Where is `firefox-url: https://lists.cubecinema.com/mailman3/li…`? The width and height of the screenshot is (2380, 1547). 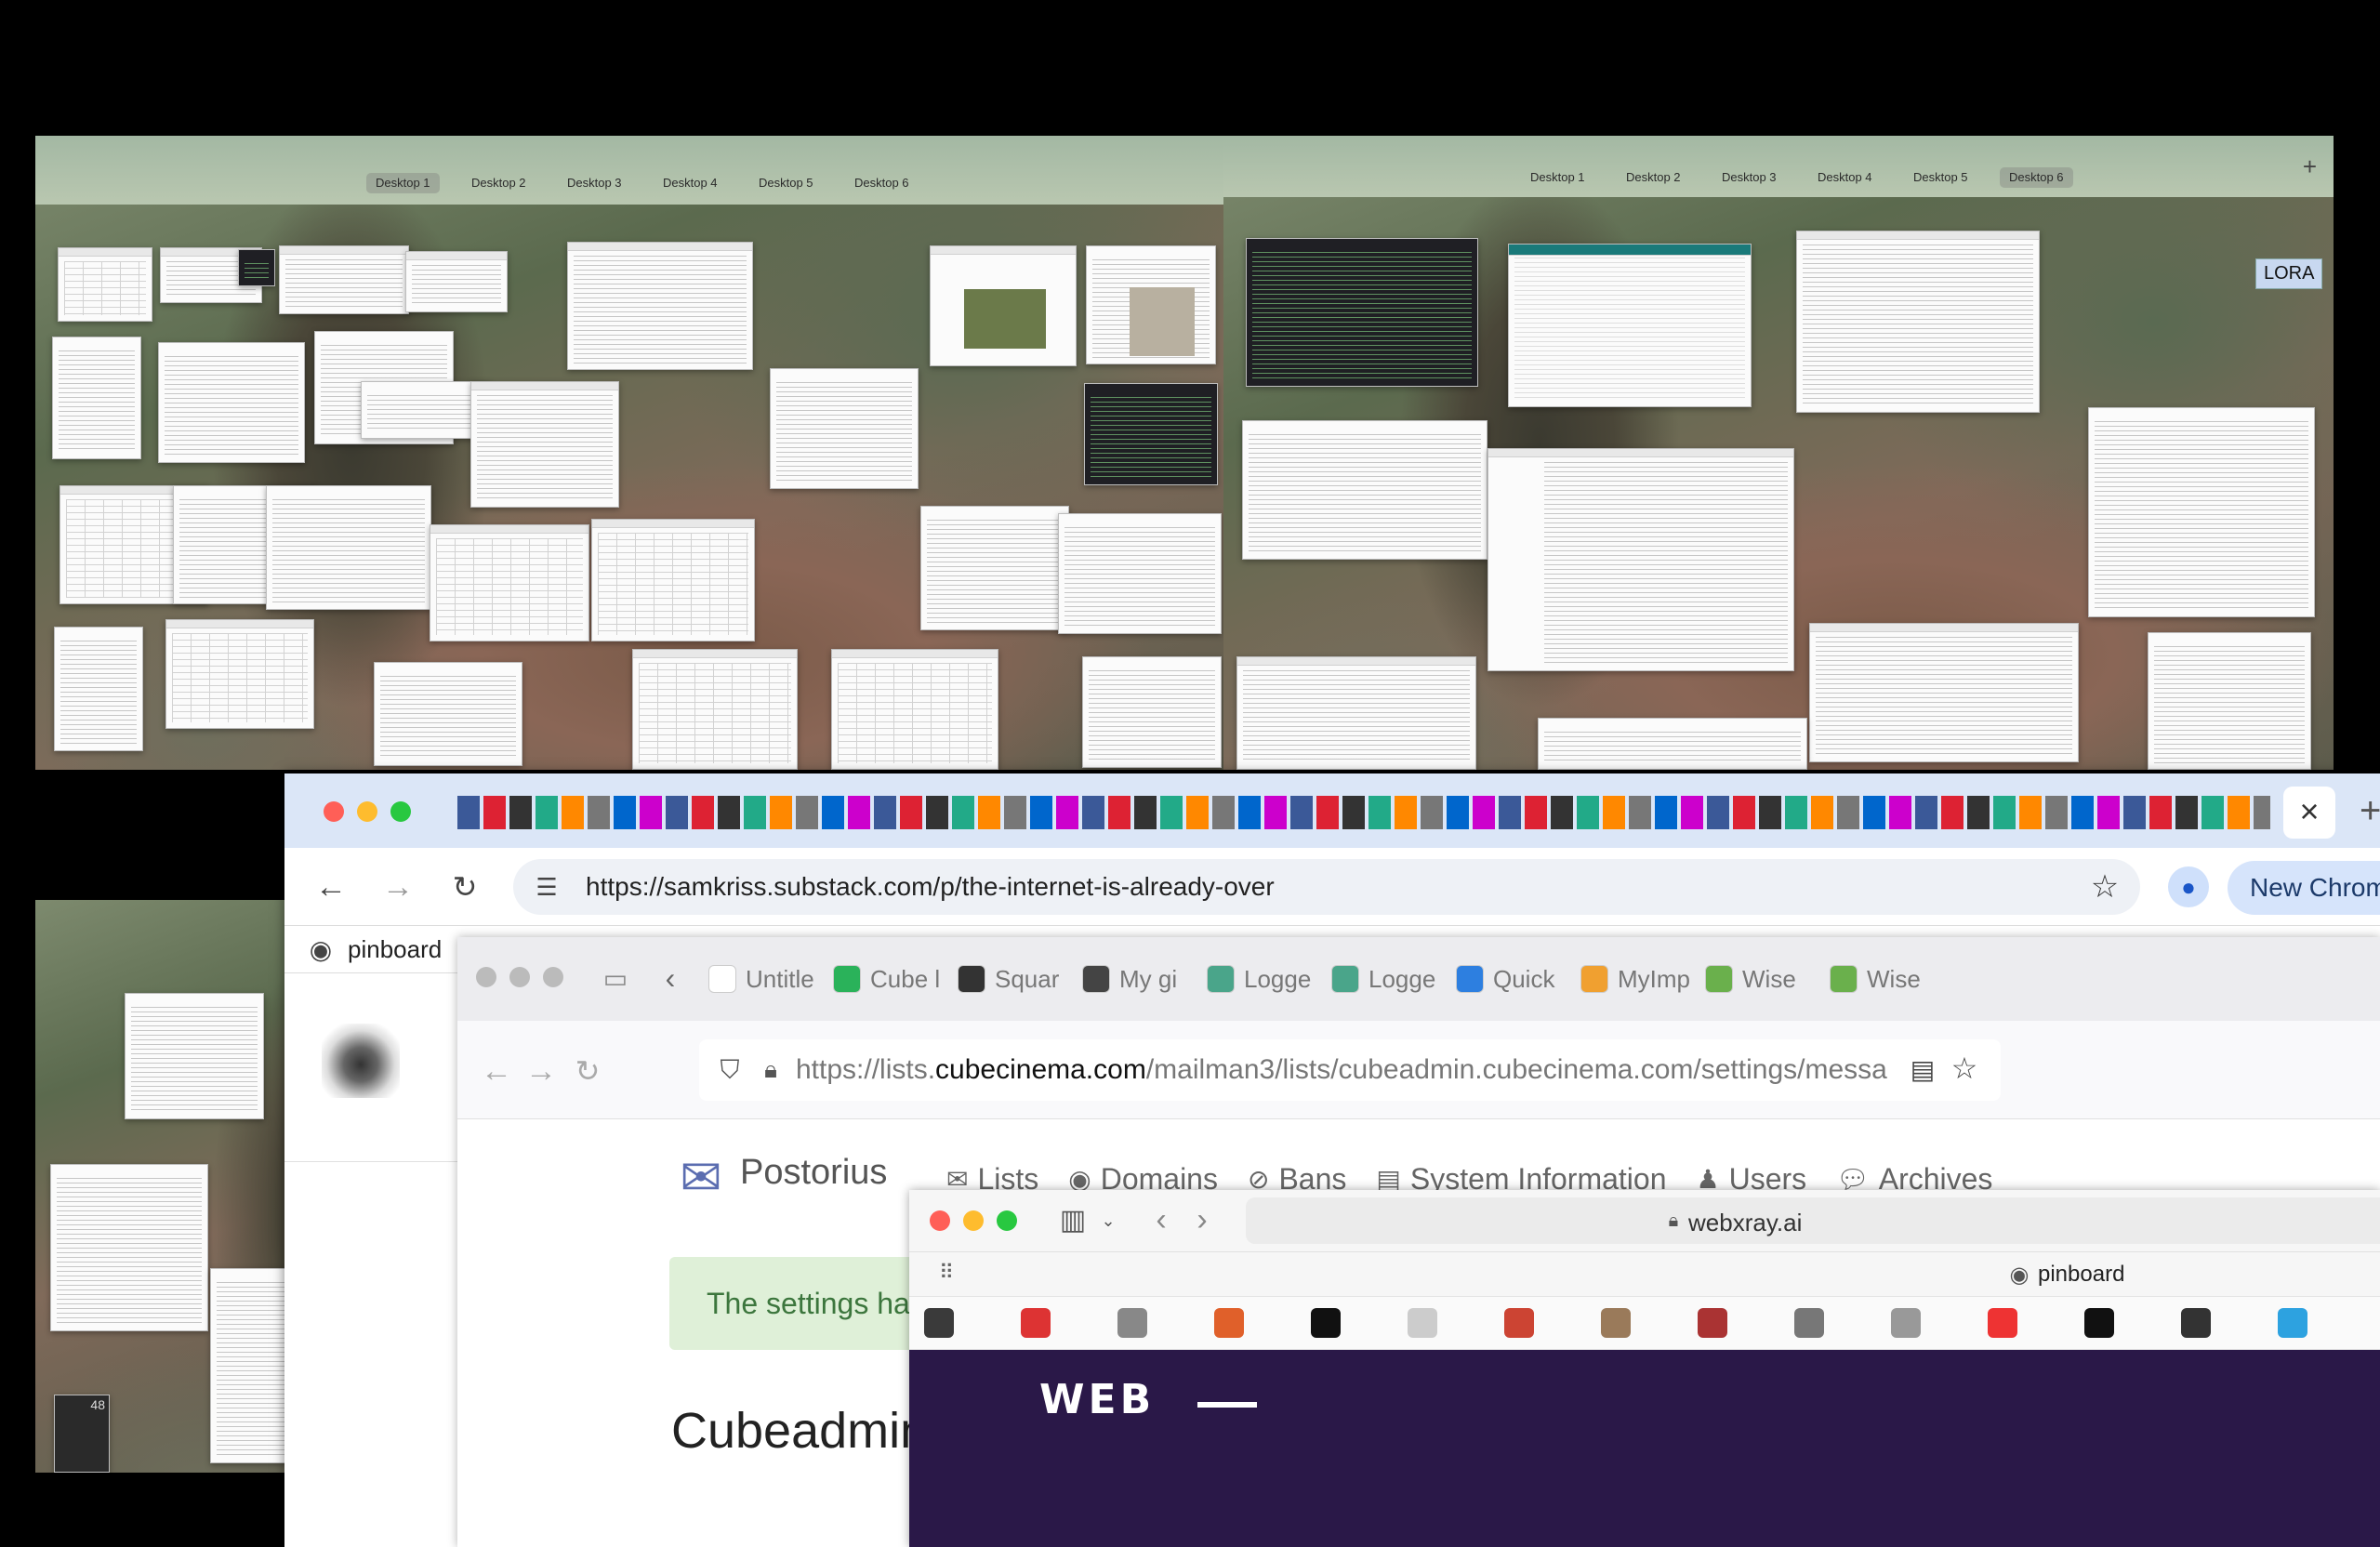 firefox-url: https://lists.cubecinema.com/mailman3/li… is located at coordinates (1353, 1070).